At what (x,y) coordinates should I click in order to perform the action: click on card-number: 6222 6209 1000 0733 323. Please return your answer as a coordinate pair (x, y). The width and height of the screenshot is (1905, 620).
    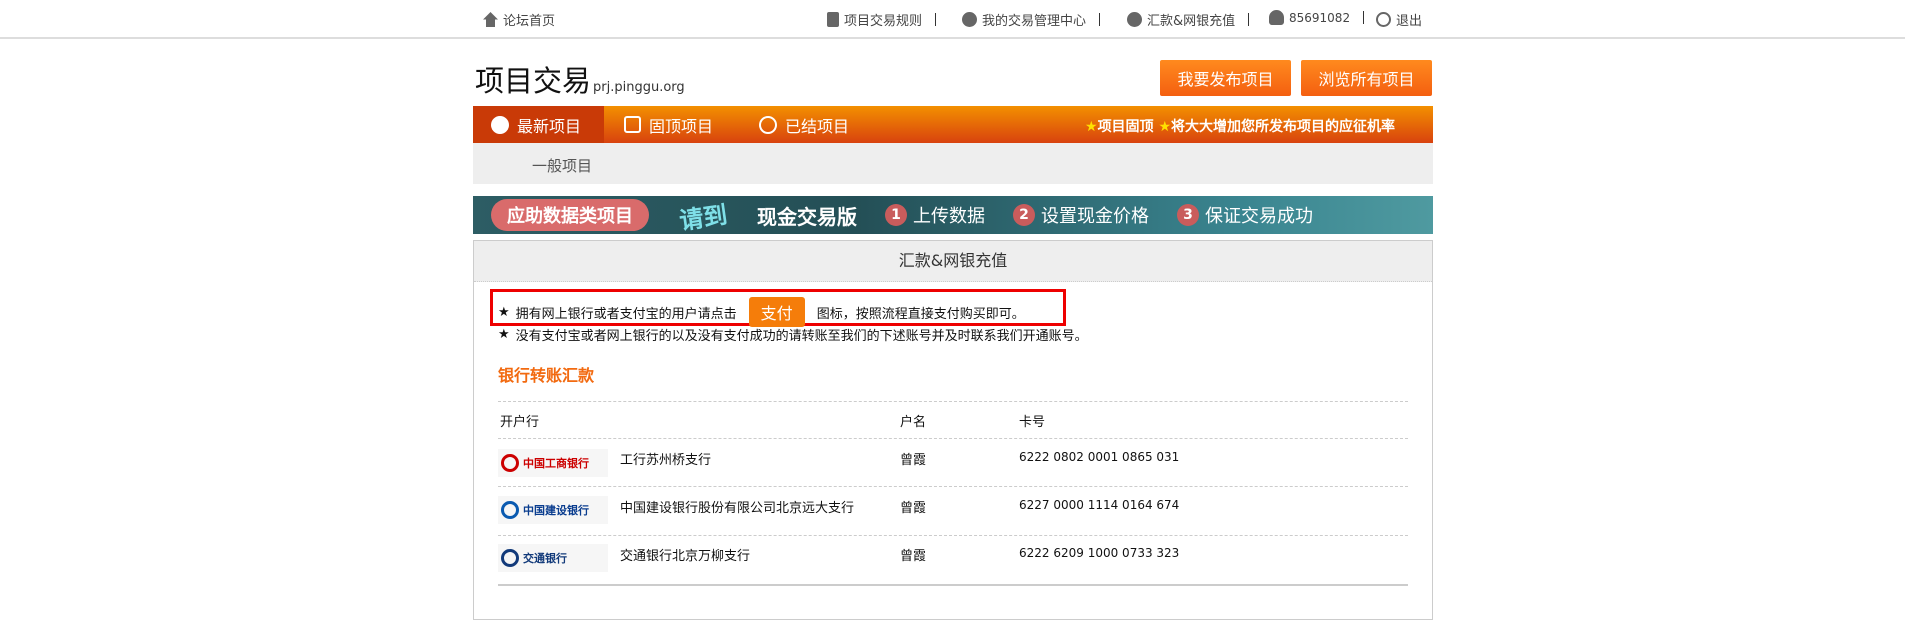
    Looking at the image, I should click on (1099, 553).